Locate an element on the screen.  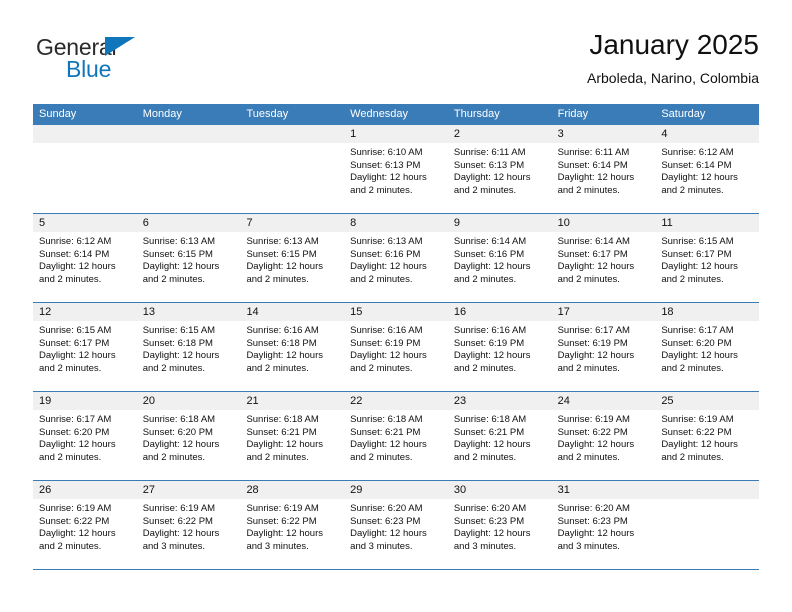
sunrise-text: Sunrise: 6:14 AM is located at coordinates (490, 241).